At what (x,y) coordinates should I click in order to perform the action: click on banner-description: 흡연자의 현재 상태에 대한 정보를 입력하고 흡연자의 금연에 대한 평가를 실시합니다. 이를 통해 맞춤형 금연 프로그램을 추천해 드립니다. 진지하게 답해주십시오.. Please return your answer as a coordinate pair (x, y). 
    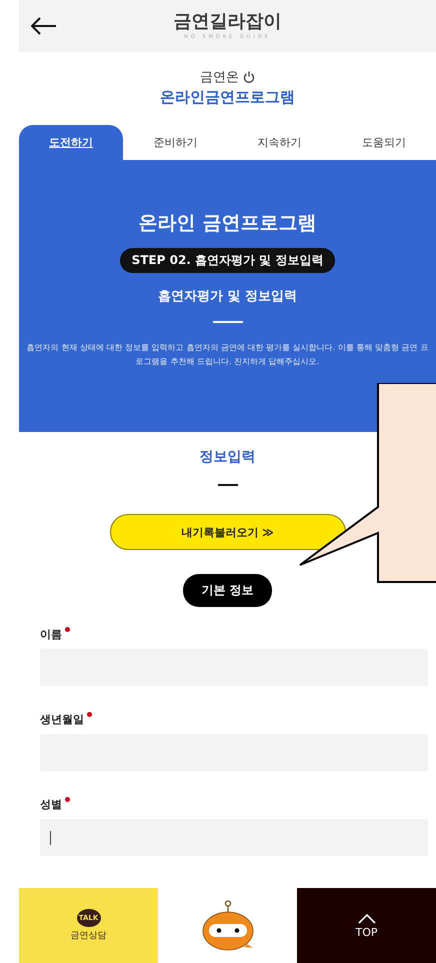
    Looking at the image, I should click on (228, 354).